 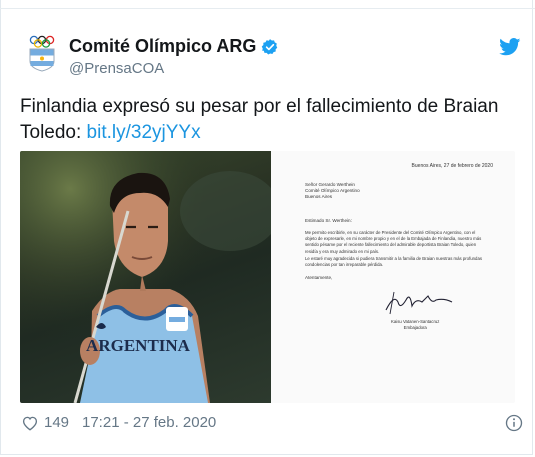 What do you see at coordinates (30, 423) in the screenshot?
I see `heart-icon` at bounding box center [30, 423].